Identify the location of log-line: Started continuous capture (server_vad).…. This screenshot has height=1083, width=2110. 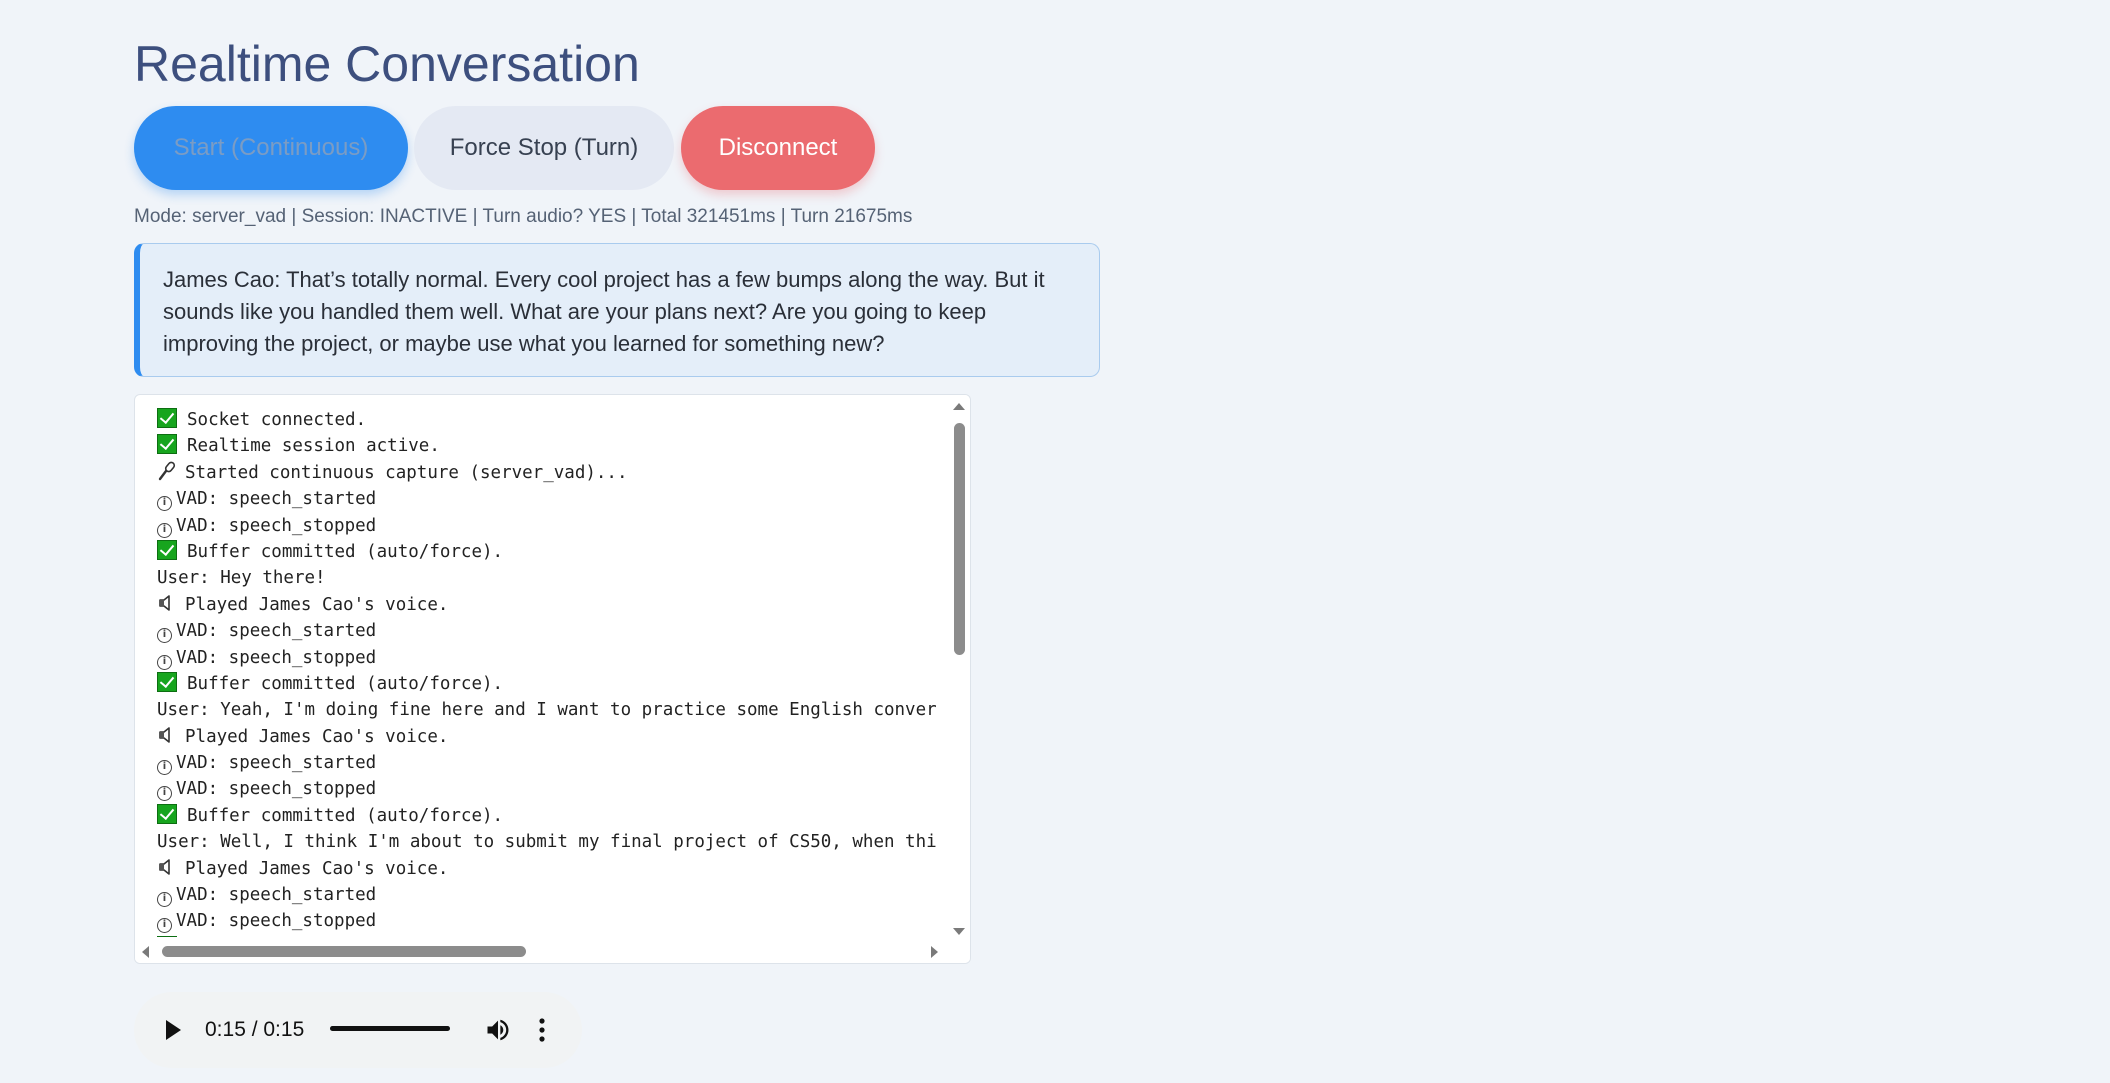
(563, 473).